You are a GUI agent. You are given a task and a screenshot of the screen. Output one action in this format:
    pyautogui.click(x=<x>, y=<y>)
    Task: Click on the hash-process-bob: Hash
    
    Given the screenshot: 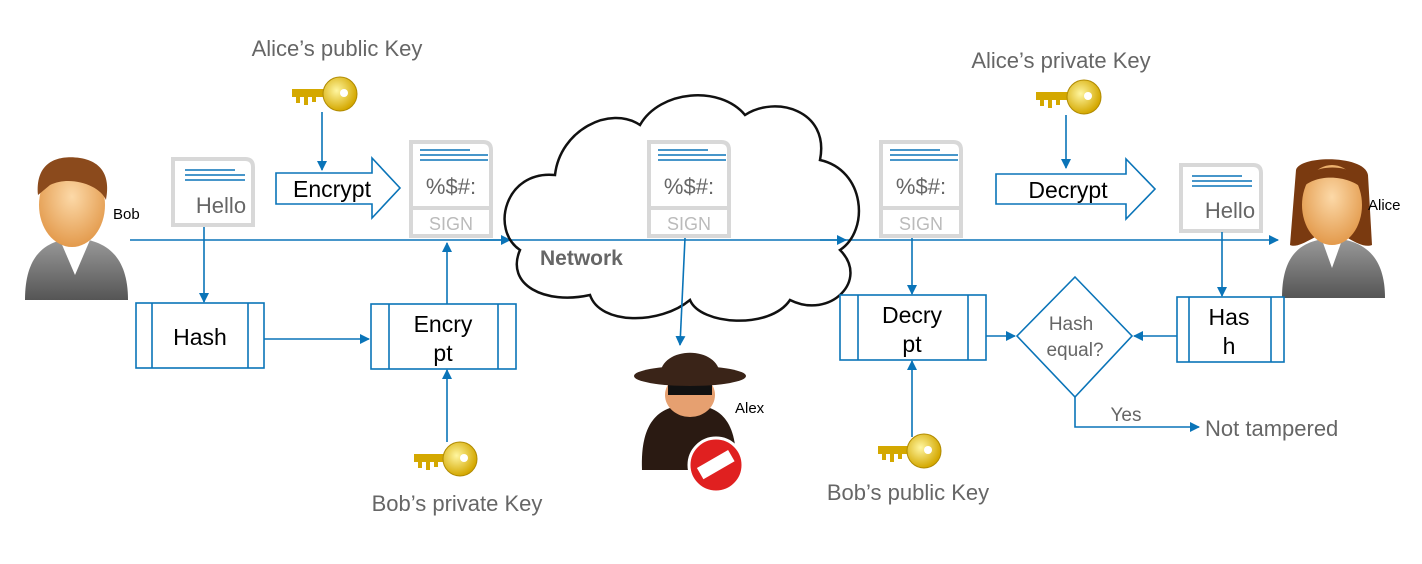 What is the action you would take?
    pyautogui.click(x=200, y=335)
    